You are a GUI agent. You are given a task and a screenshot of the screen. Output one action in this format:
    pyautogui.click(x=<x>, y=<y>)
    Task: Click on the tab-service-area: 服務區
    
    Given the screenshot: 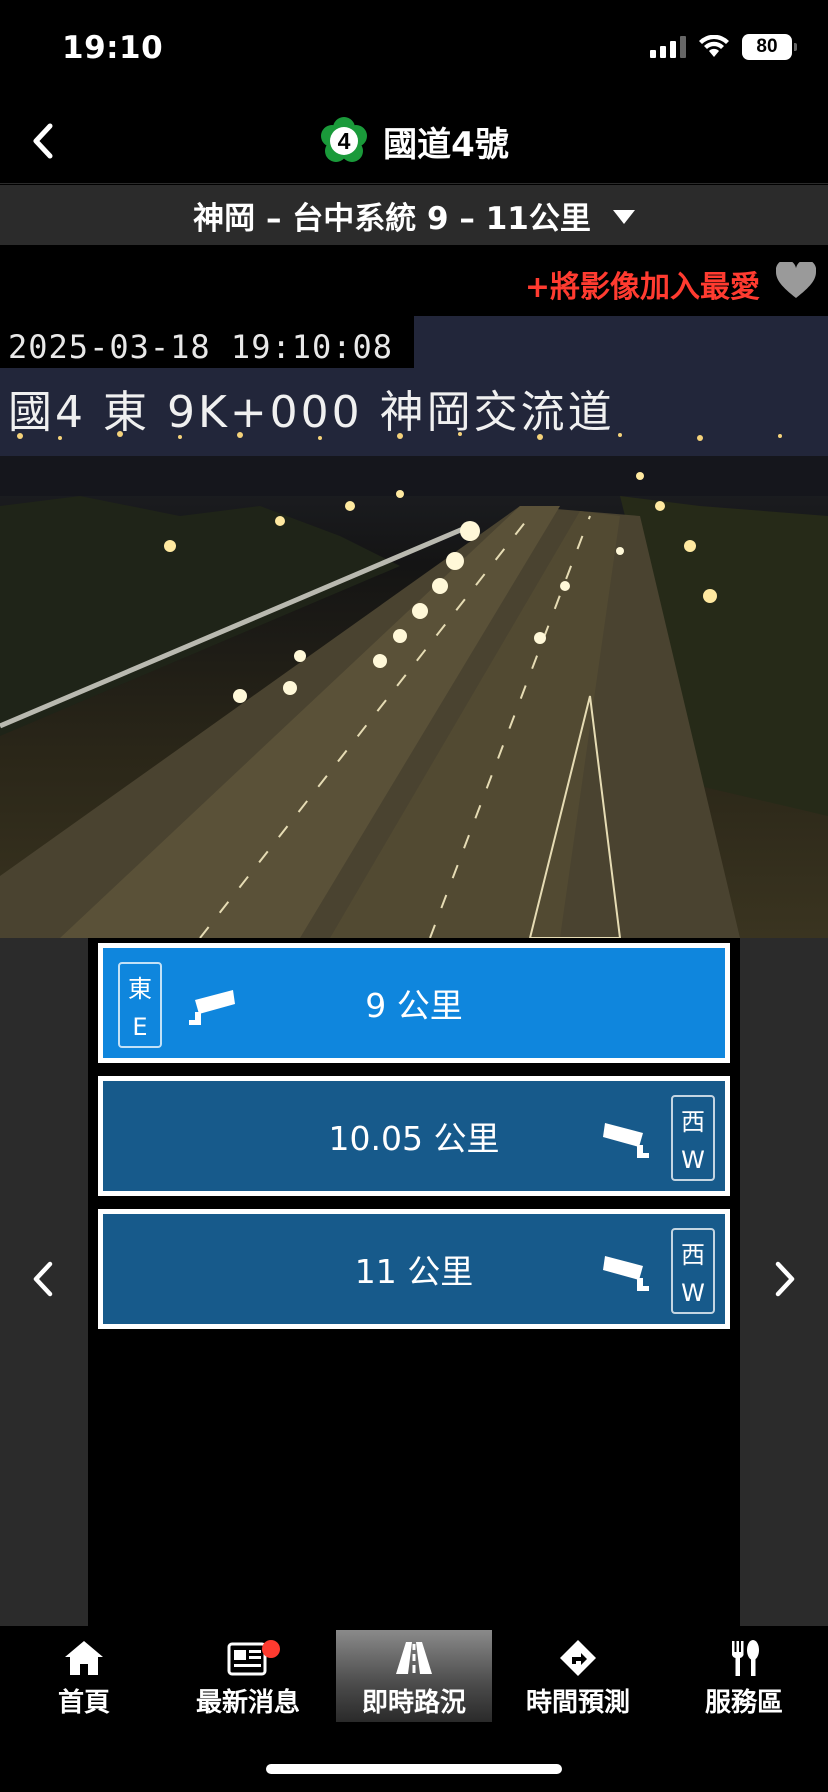 What is the action you would take?
    pyautogui.click(x=744, y=1676)
    